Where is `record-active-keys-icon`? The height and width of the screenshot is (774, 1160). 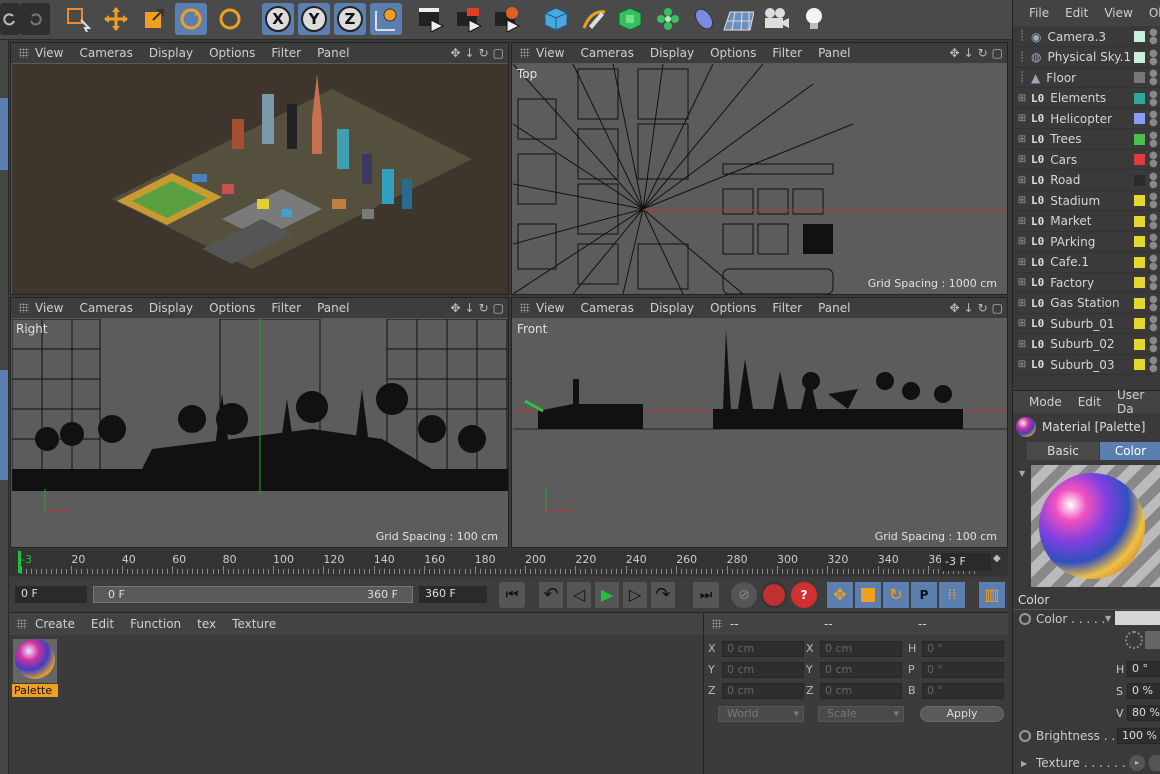 record-active-keys-icon is located at coordinates (774, 595).